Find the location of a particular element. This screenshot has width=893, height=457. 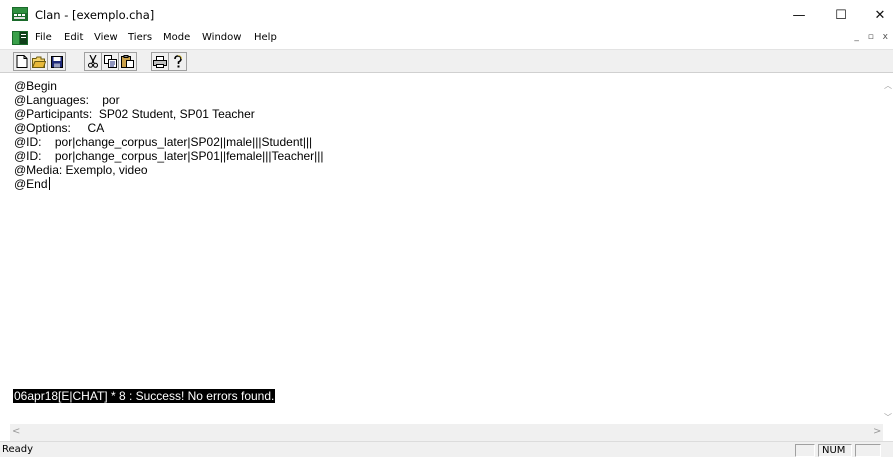

help-button is located at coordinates (177, 61).